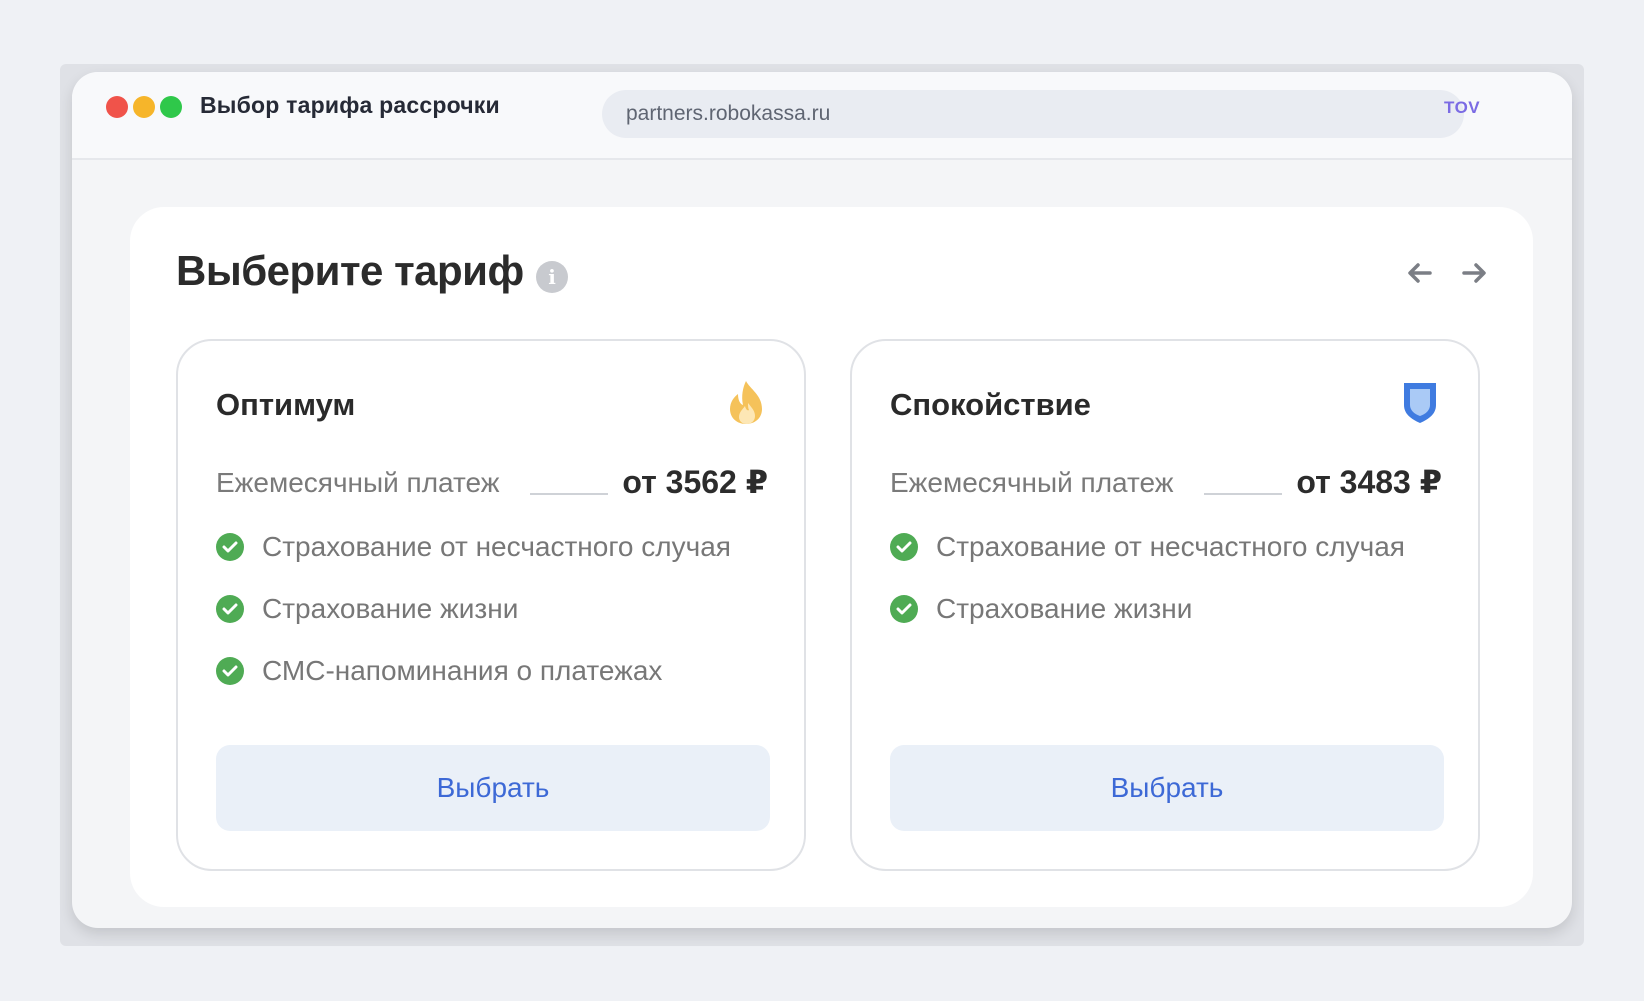  Describe the element at coordinates (1033, 114) in the screenshot. I see `address-bar: partners.robokassa.ru` at that location.